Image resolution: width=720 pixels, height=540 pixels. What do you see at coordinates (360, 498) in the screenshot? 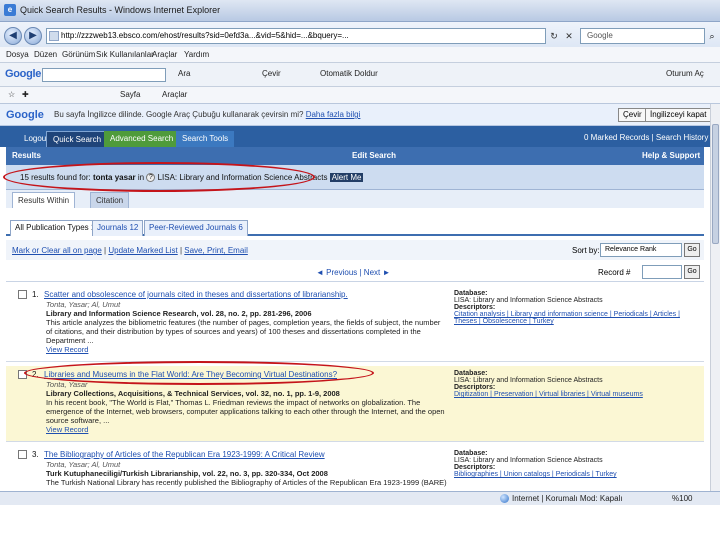
I see `status-bar: Internet | Korumalı Mod: Kapalı %100` at bounding box center [360, 498].